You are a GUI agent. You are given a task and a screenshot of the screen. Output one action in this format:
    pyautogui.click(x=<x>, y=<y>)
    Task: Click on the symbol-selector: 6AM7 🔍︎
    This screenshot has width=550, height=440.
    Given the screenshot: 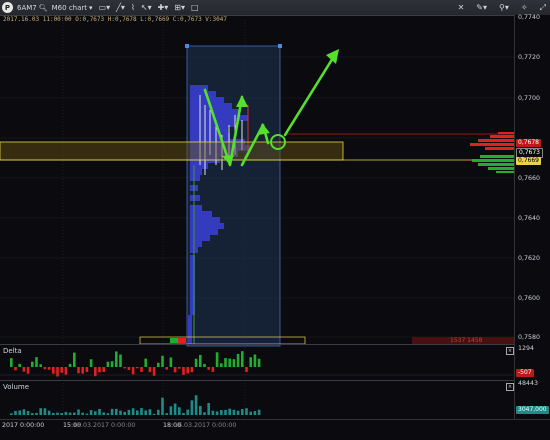 What is the action you would take?
    pyautogui.click(x=32, y=8)
    